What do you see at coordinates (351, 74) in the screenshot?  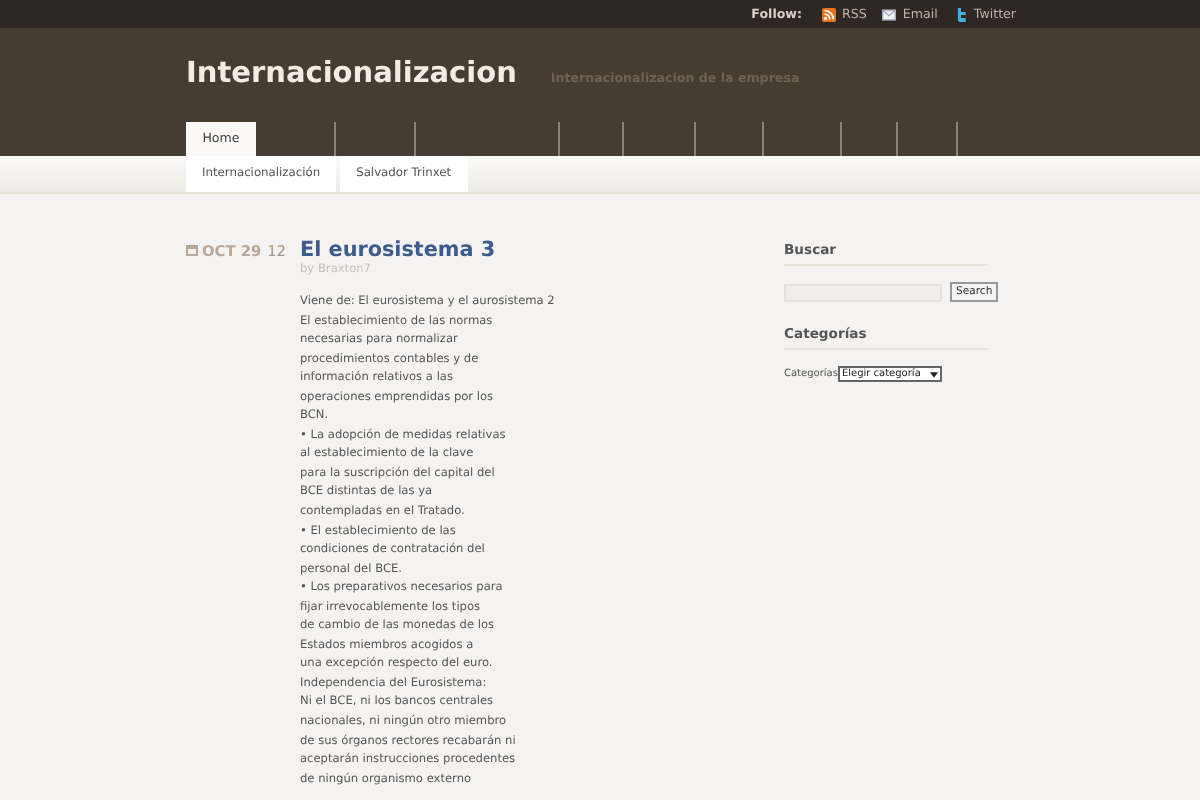 I see `site-title: Internacionalizacion` at bounding box center [351, 74].